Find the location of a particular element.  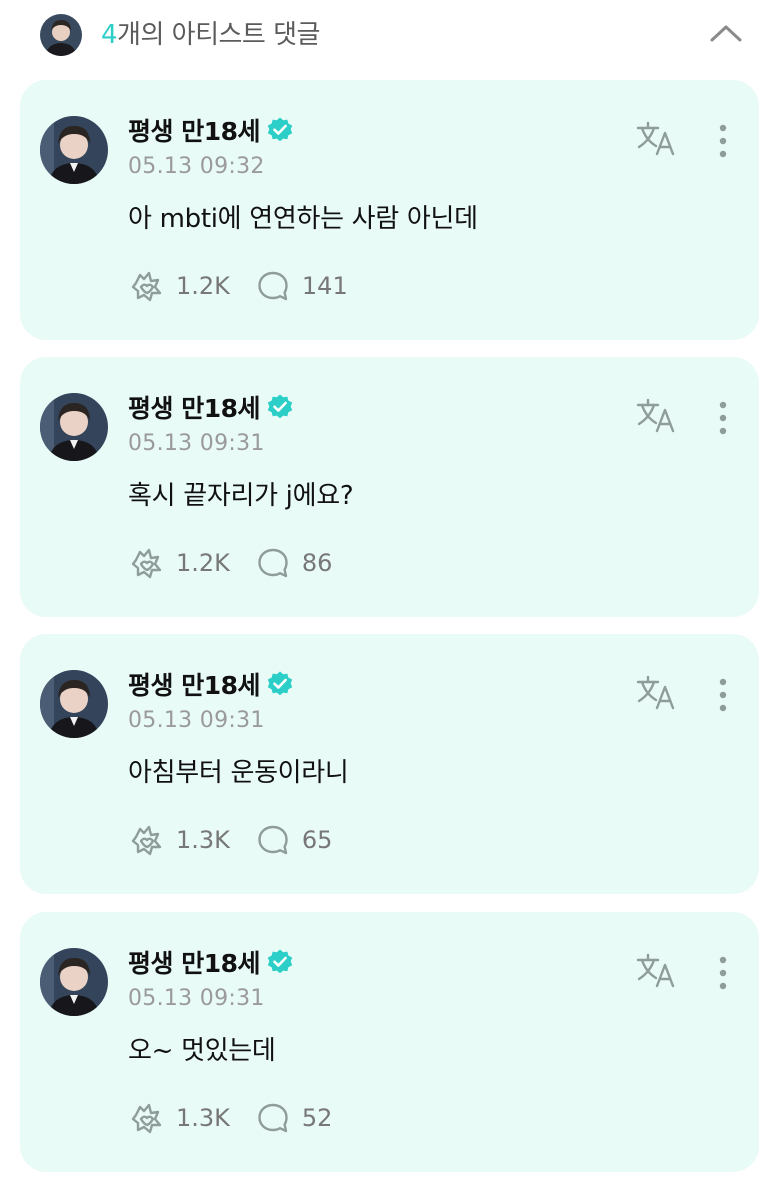

reply-count: 141 is located at coordinates (324, 286).